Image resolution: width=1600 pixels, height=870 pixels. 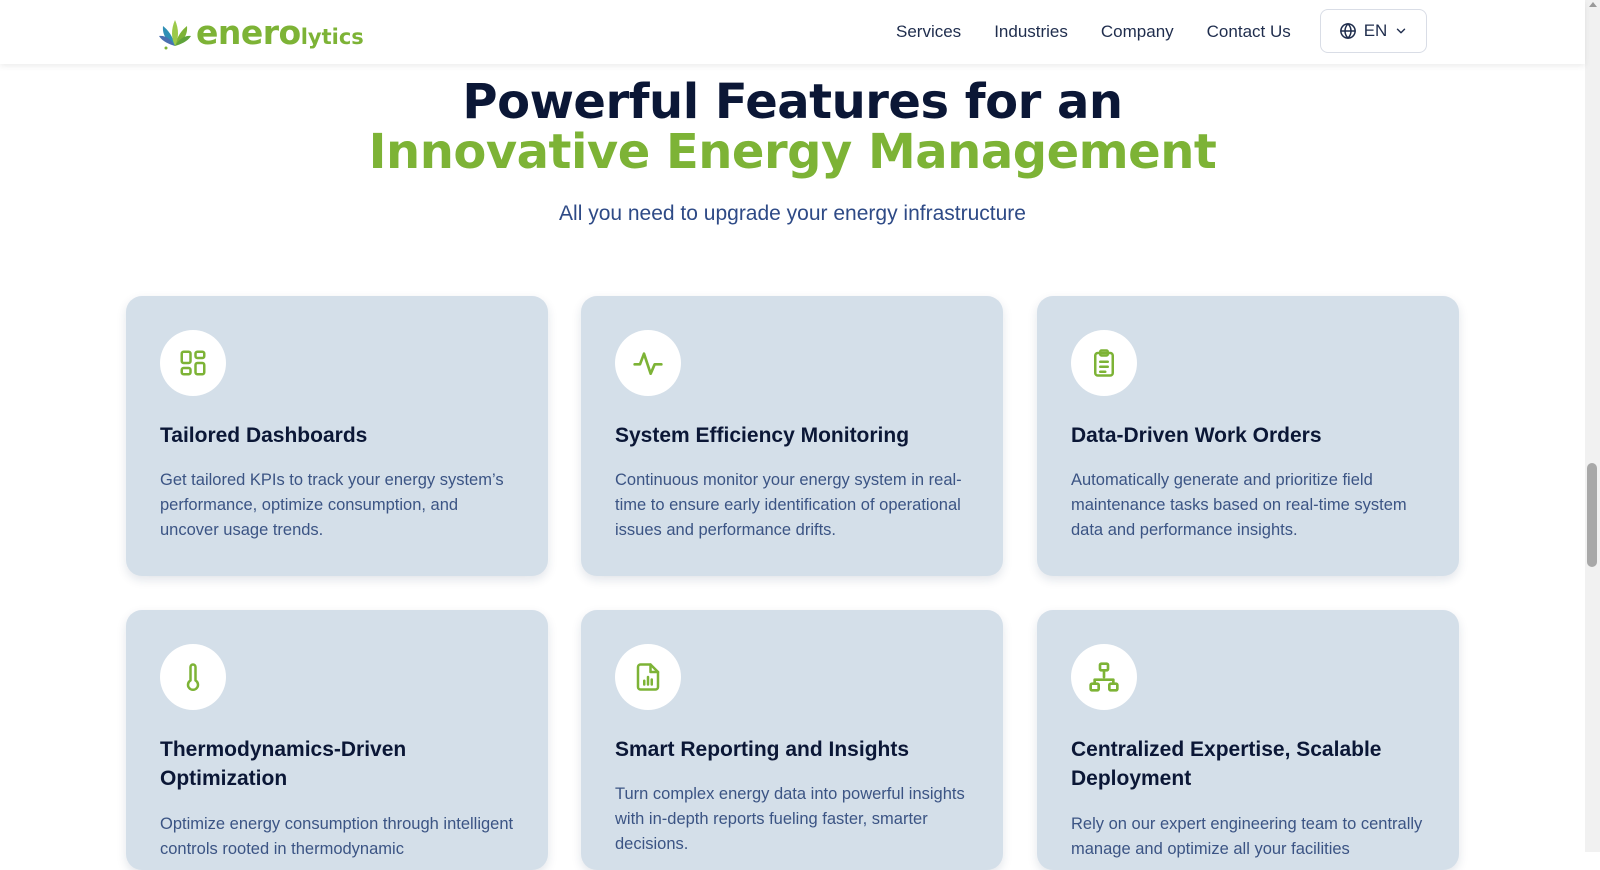 What do you see at coordinates (248, 32) in the screenshot?
I see `brand-name-main: enero` at bounding box center [248, 32].